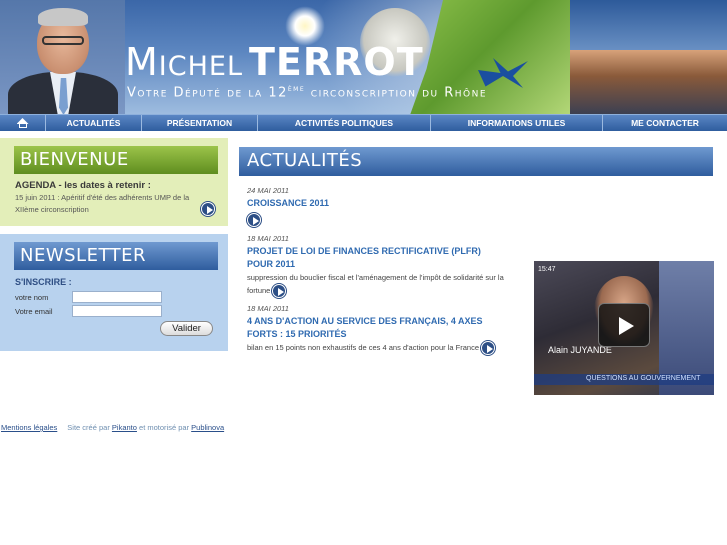  What do you see at coordinates (208, 209) in the screenshot?
I see `agenda-more-button` at bounding box center [208, 209].